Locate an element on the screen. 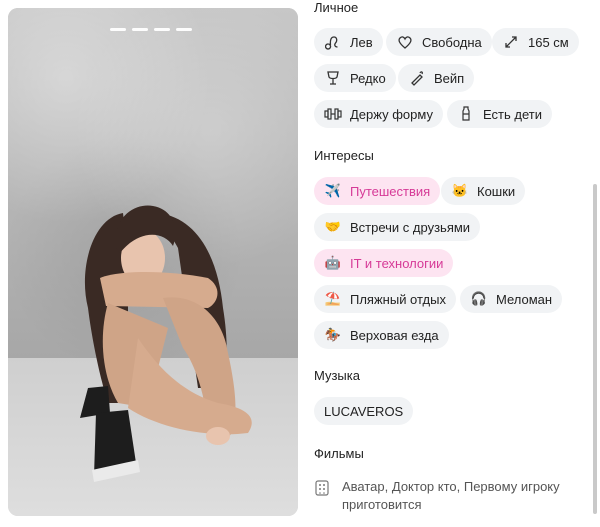 This screenshot has height=527, width=600. chip-interest-cats: 🐱 Кошки is located at coordinates (483, 191).